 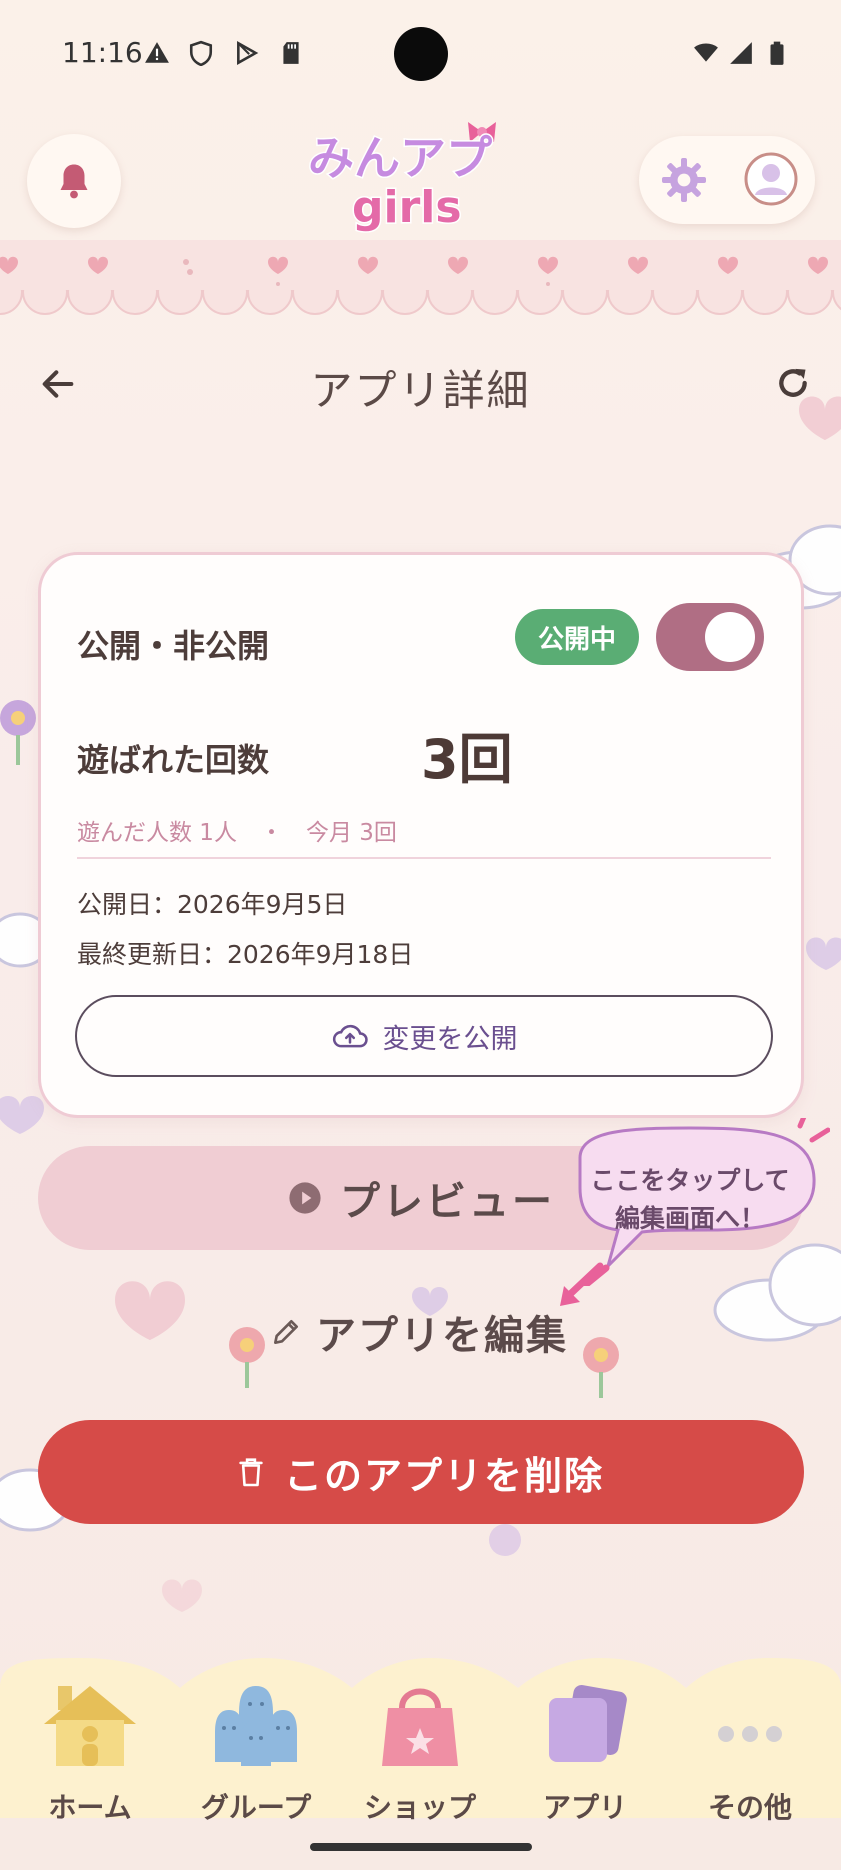 What do you see at coordinates (157, 52) in the screenshot?
I see `warning-icon` at bounding box center [157, 52].